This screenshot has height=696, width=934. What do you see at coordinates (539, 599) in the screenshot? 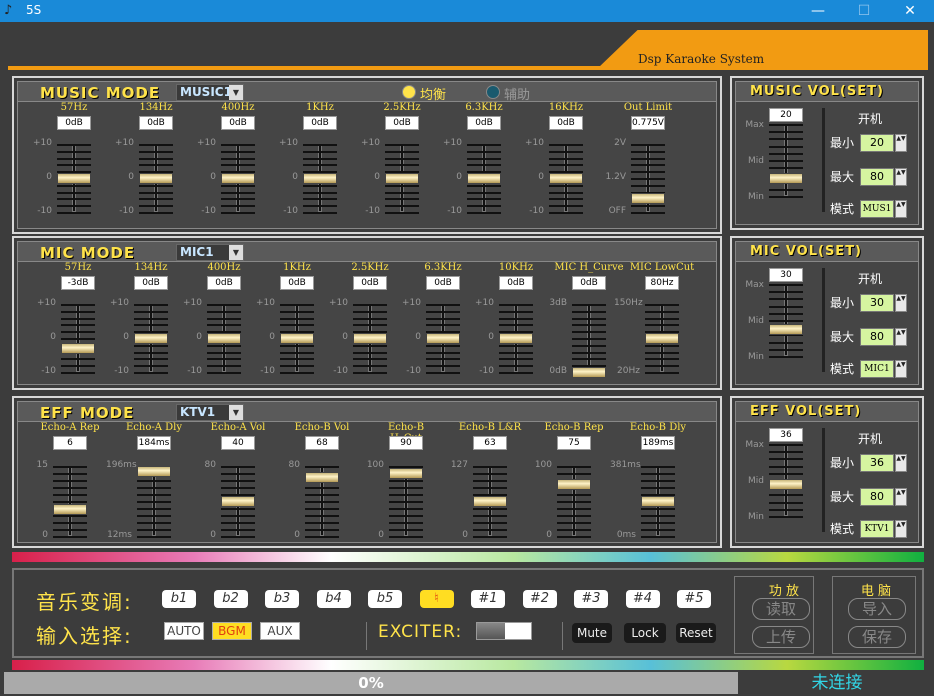
I see `key-shift-button: #2` at bounding box center [539, 599].